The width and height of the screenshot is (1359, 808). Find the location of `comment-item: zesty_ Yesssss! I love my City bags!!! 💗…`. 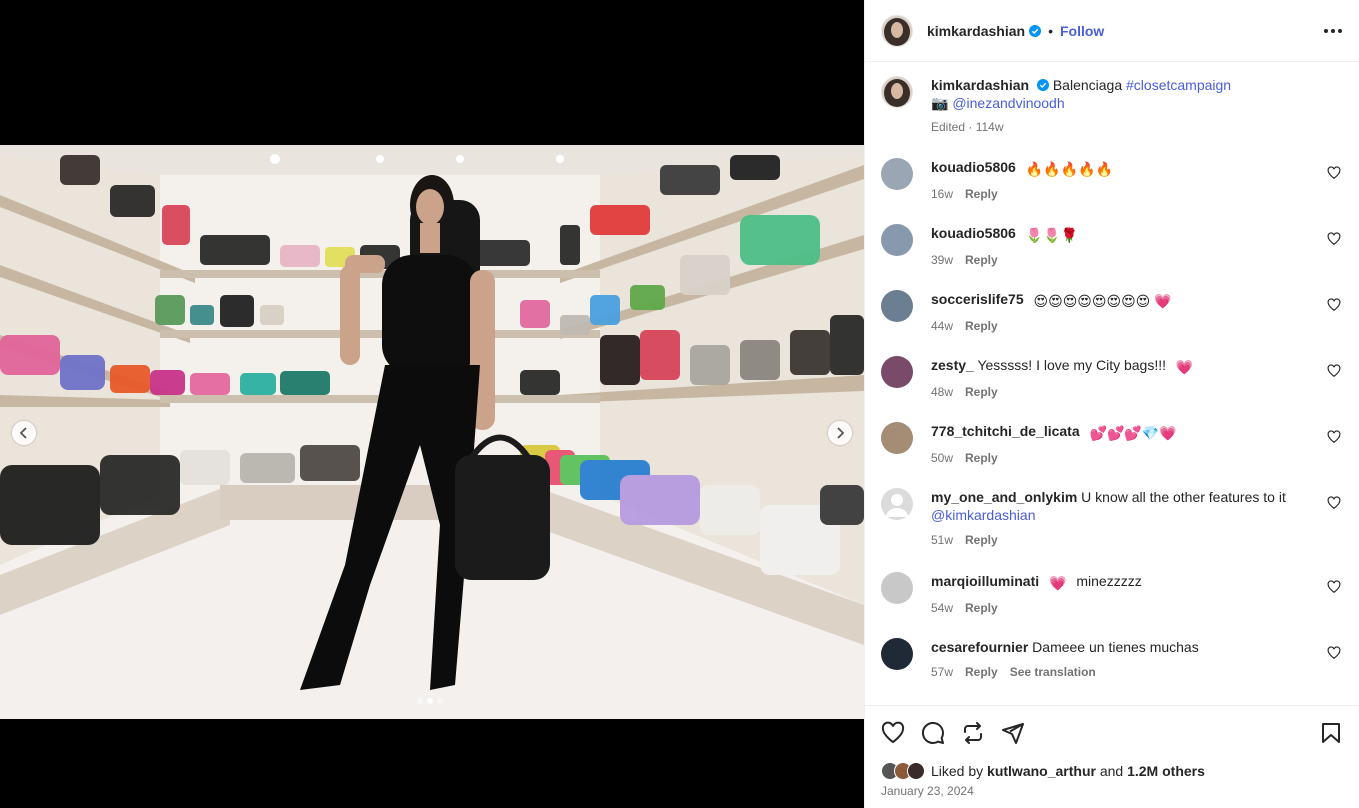

comment-item: zesty_ Yesssss! I love my City bags!!! 💗… is located at coordinates (1111, 378).